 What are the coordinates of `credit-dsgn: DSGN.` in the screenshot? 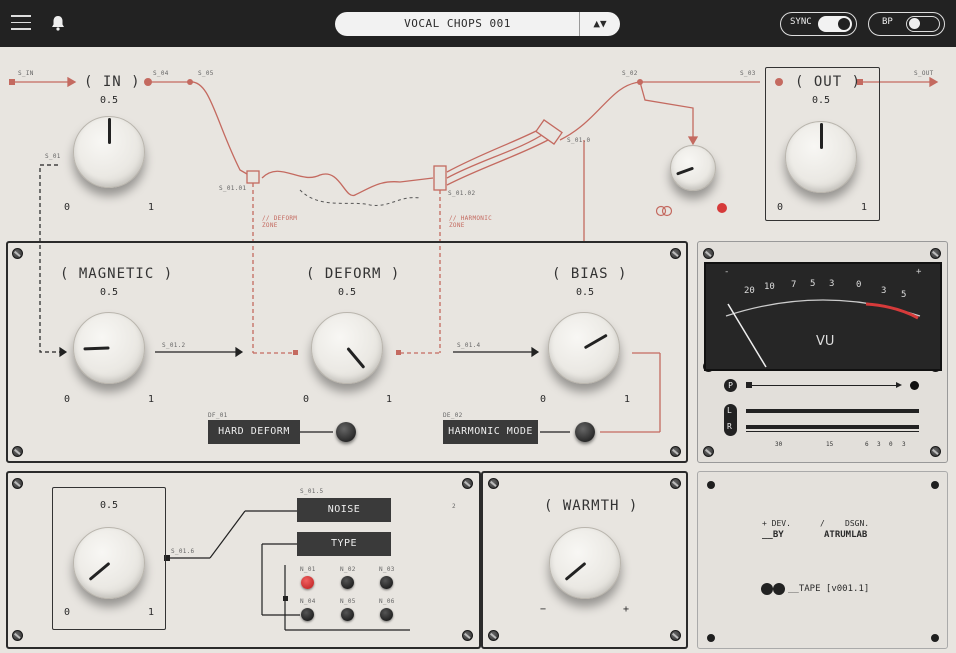 It's located at (857, 523).